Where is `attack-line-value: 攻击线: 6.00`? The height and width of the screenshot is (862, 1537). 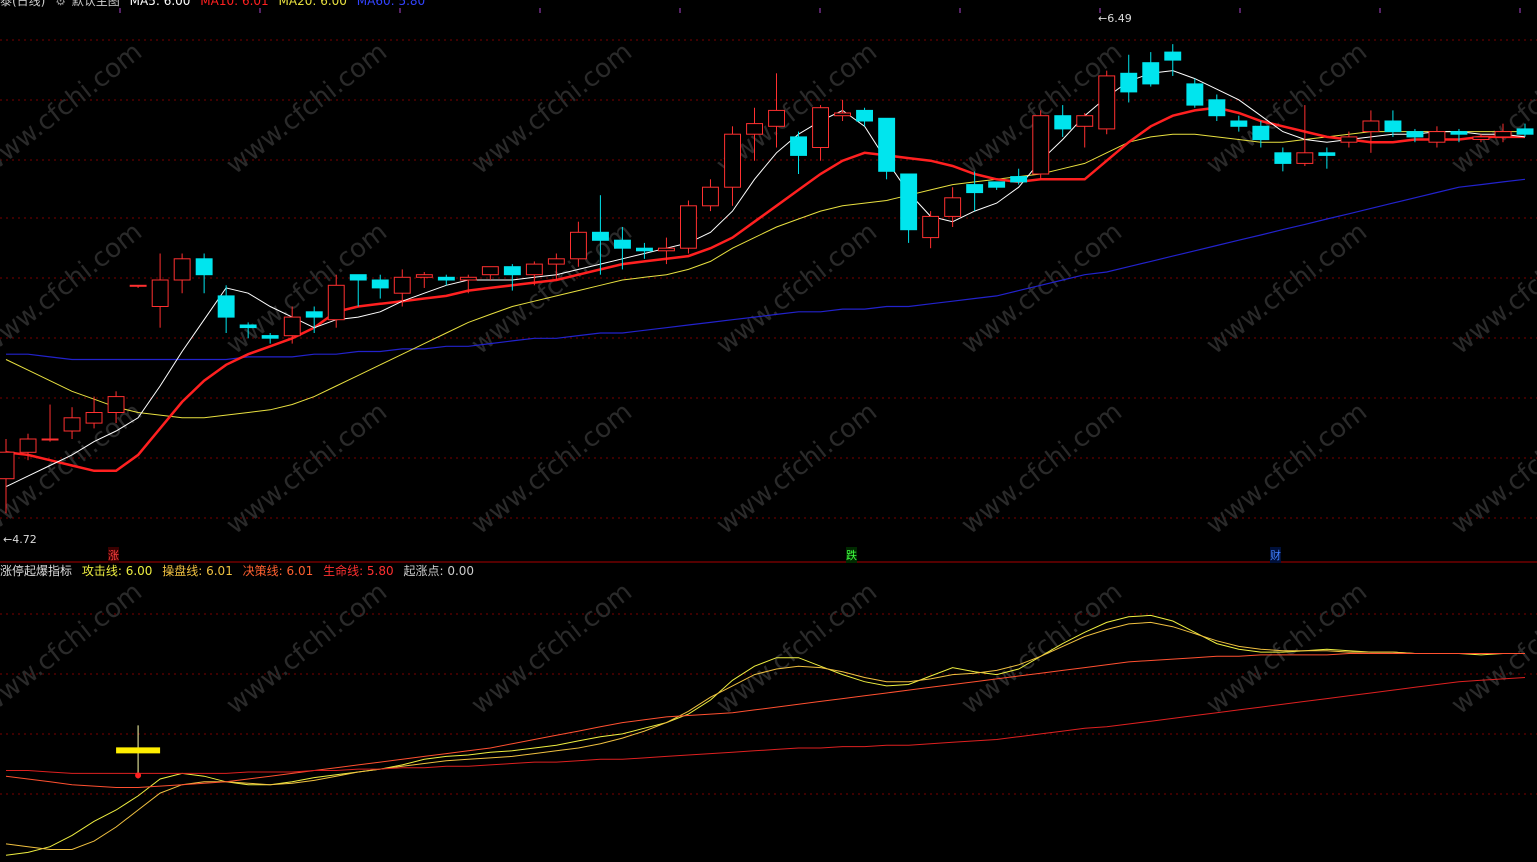 attack-line-value: 攻击线: 6.00 is located at coordinates (117, 571).